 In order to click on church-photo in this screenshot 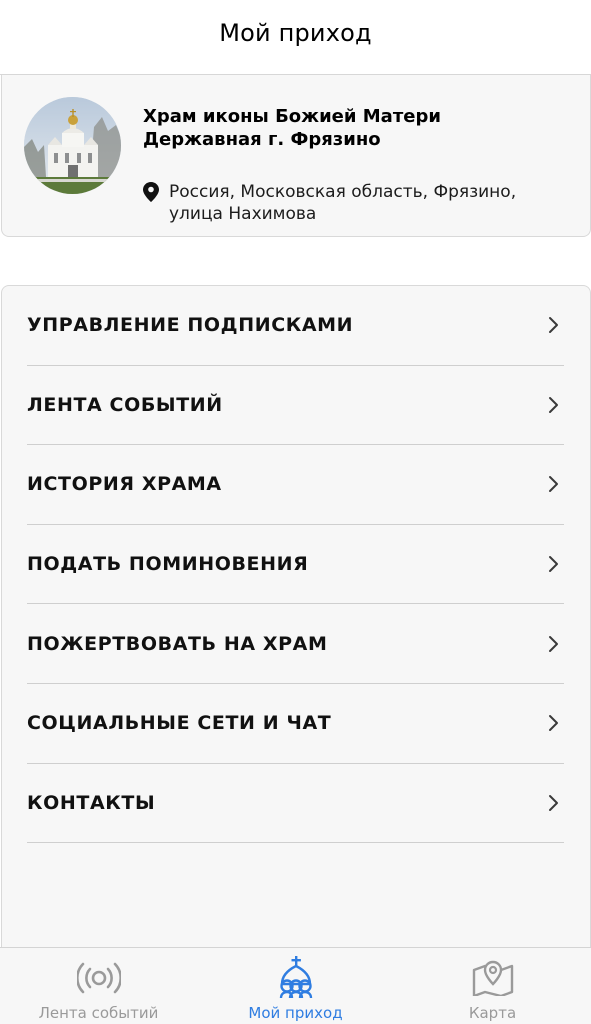, I will do `click(72, 145)`.